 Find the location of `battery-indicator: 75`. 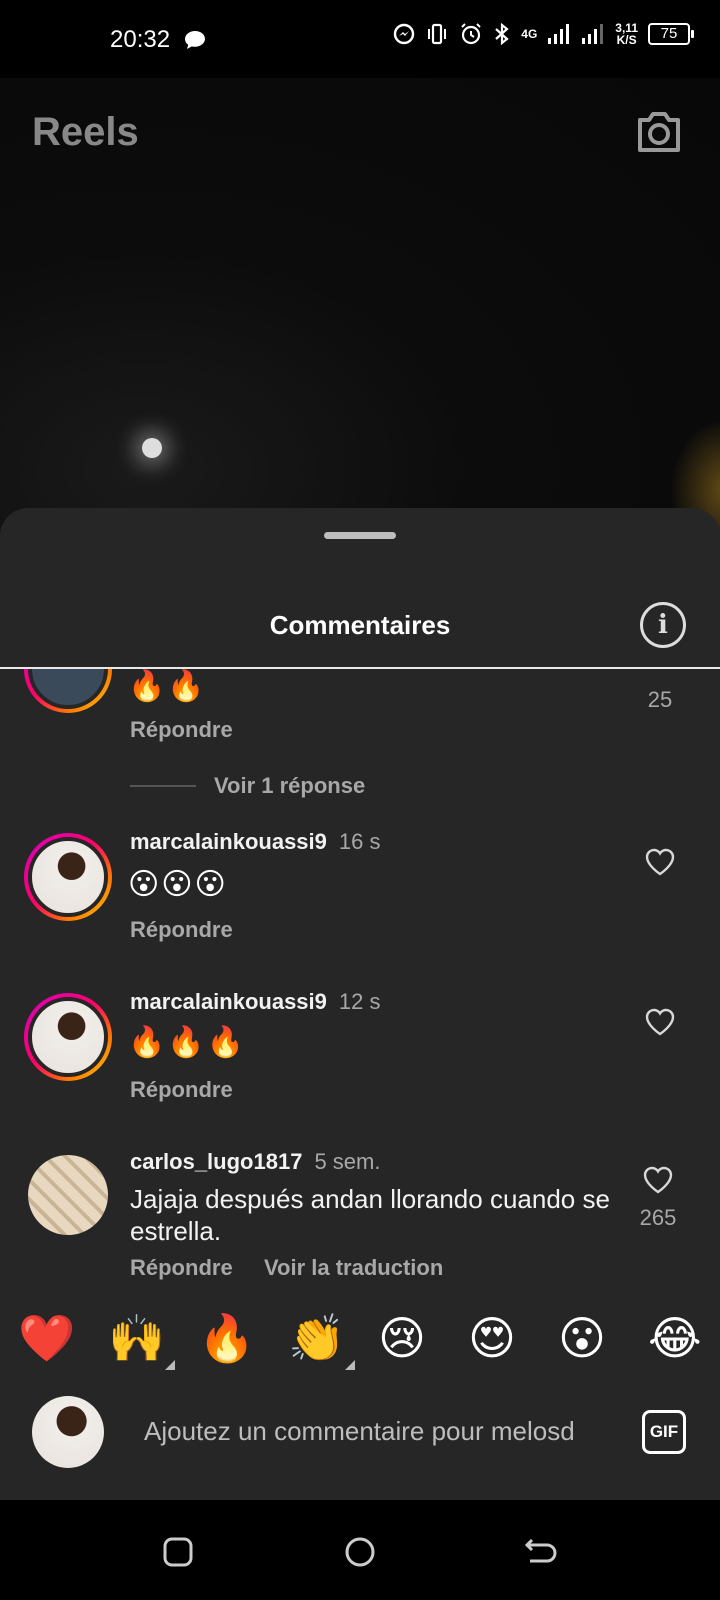

battery-indicator: 75 is located at coordinates (671, 34).